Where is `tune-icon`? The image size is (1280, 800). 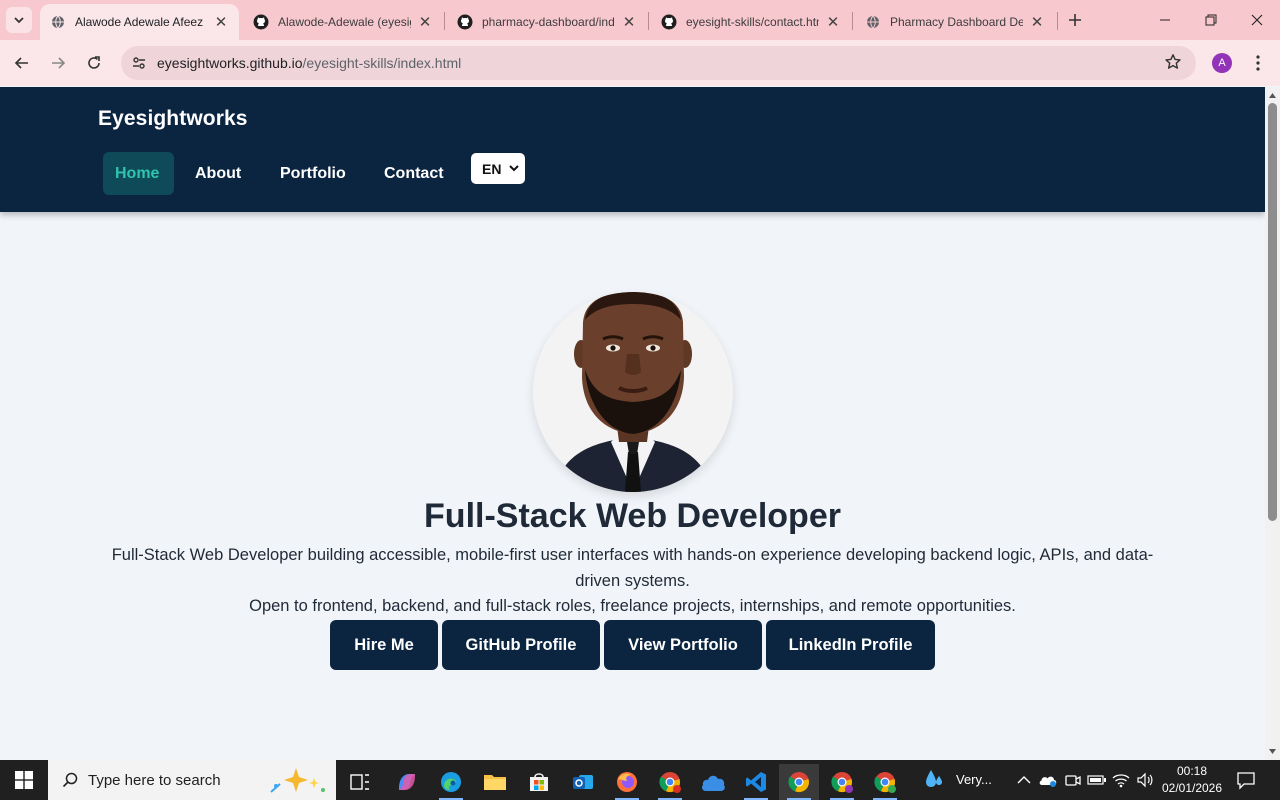
tune-icon is located at coordinates (139, 63).